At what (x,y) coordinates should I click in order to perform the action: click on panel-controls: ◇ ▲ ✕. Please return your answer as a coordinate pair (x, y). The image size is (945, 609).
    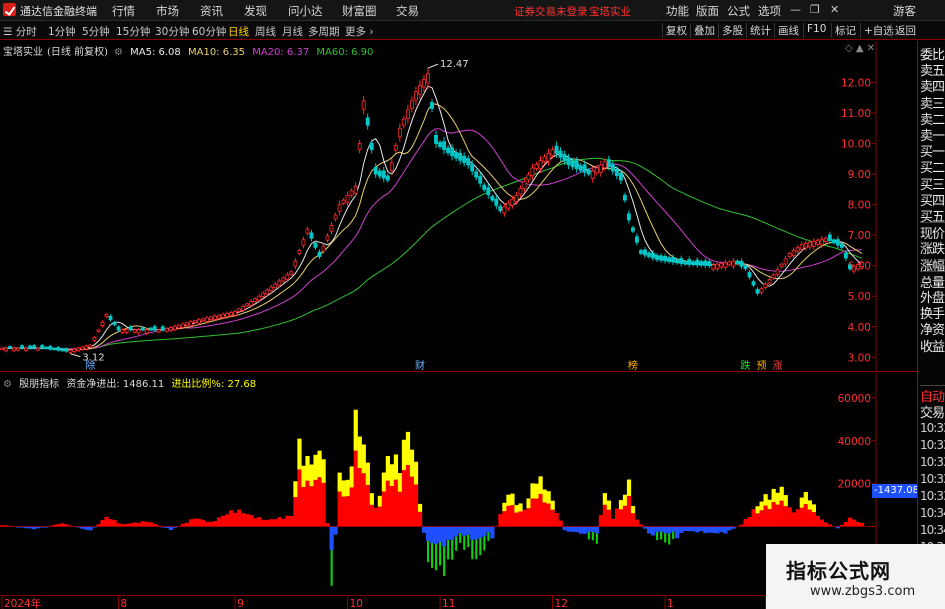
    Looking at the image, I should click on (860, 48).